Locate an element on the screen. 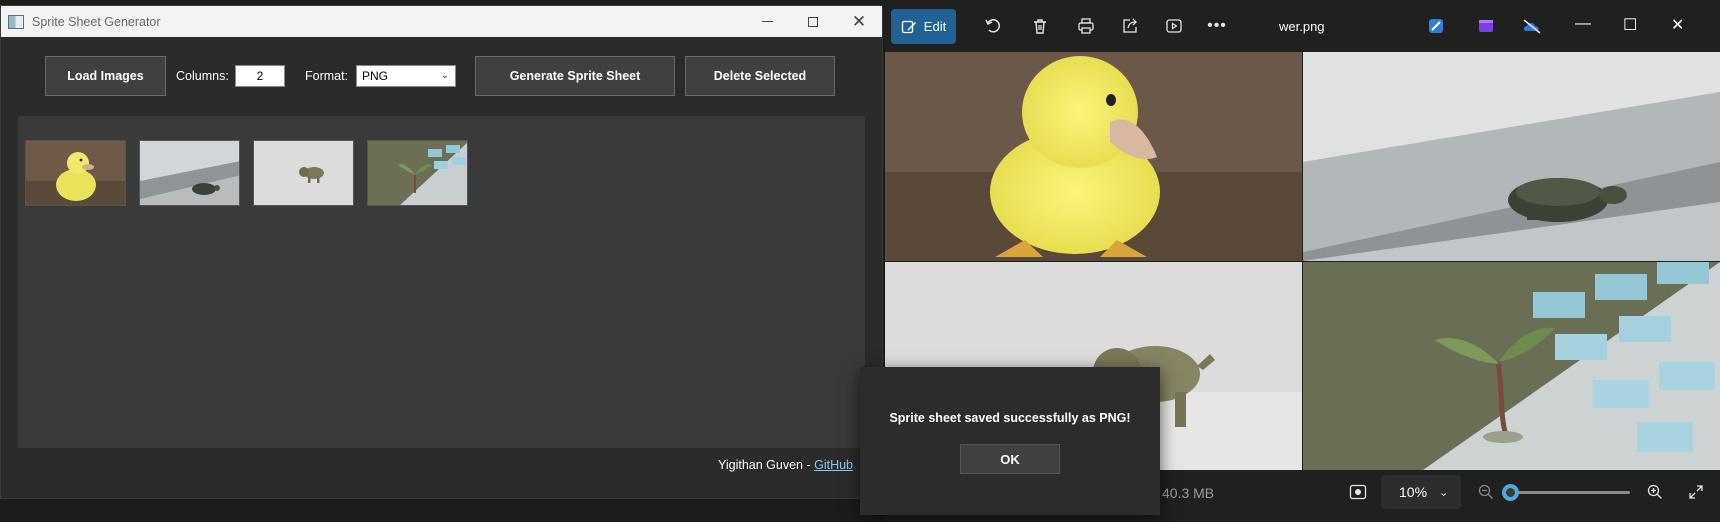 The image size is (1720, 522). zoom-in-icon is located at coordinates (1654, 491).